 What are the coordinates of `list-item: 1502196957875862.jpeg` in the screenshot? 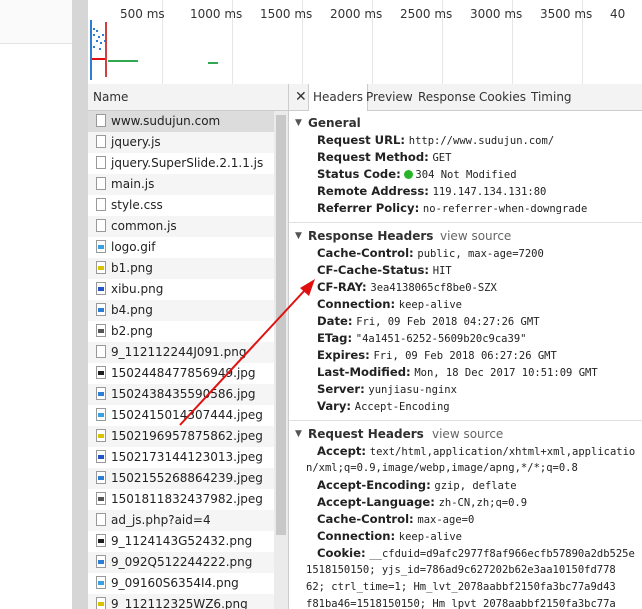 It's located at (188, 436).